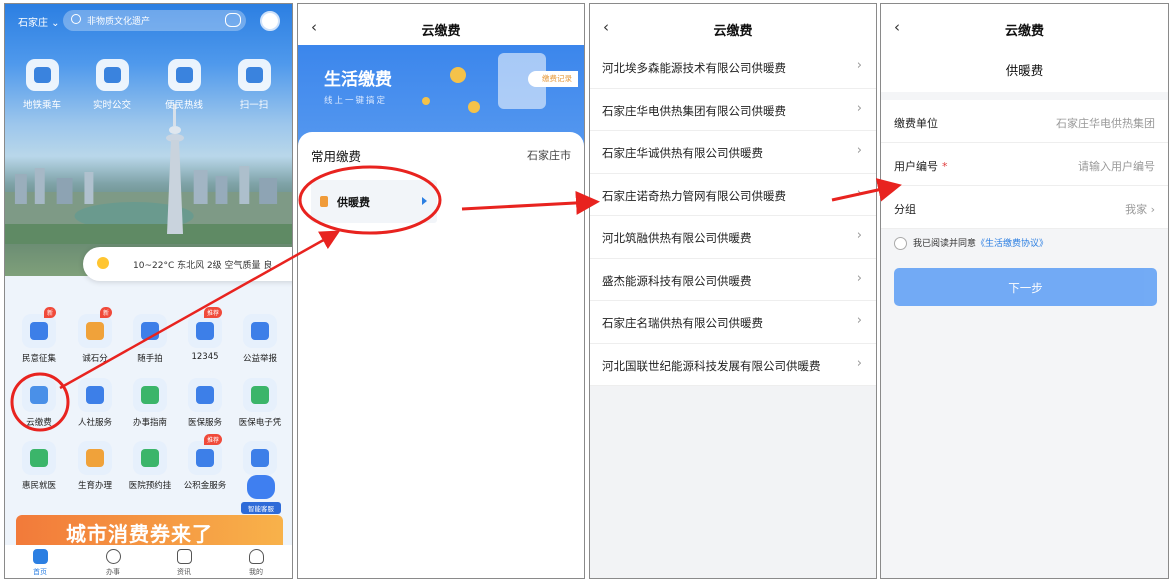 The width and height of the screenshot is (1172, 583). I want to click on company-name: 石家庄华诚供热有限公司供暖费, so click(682, 153).